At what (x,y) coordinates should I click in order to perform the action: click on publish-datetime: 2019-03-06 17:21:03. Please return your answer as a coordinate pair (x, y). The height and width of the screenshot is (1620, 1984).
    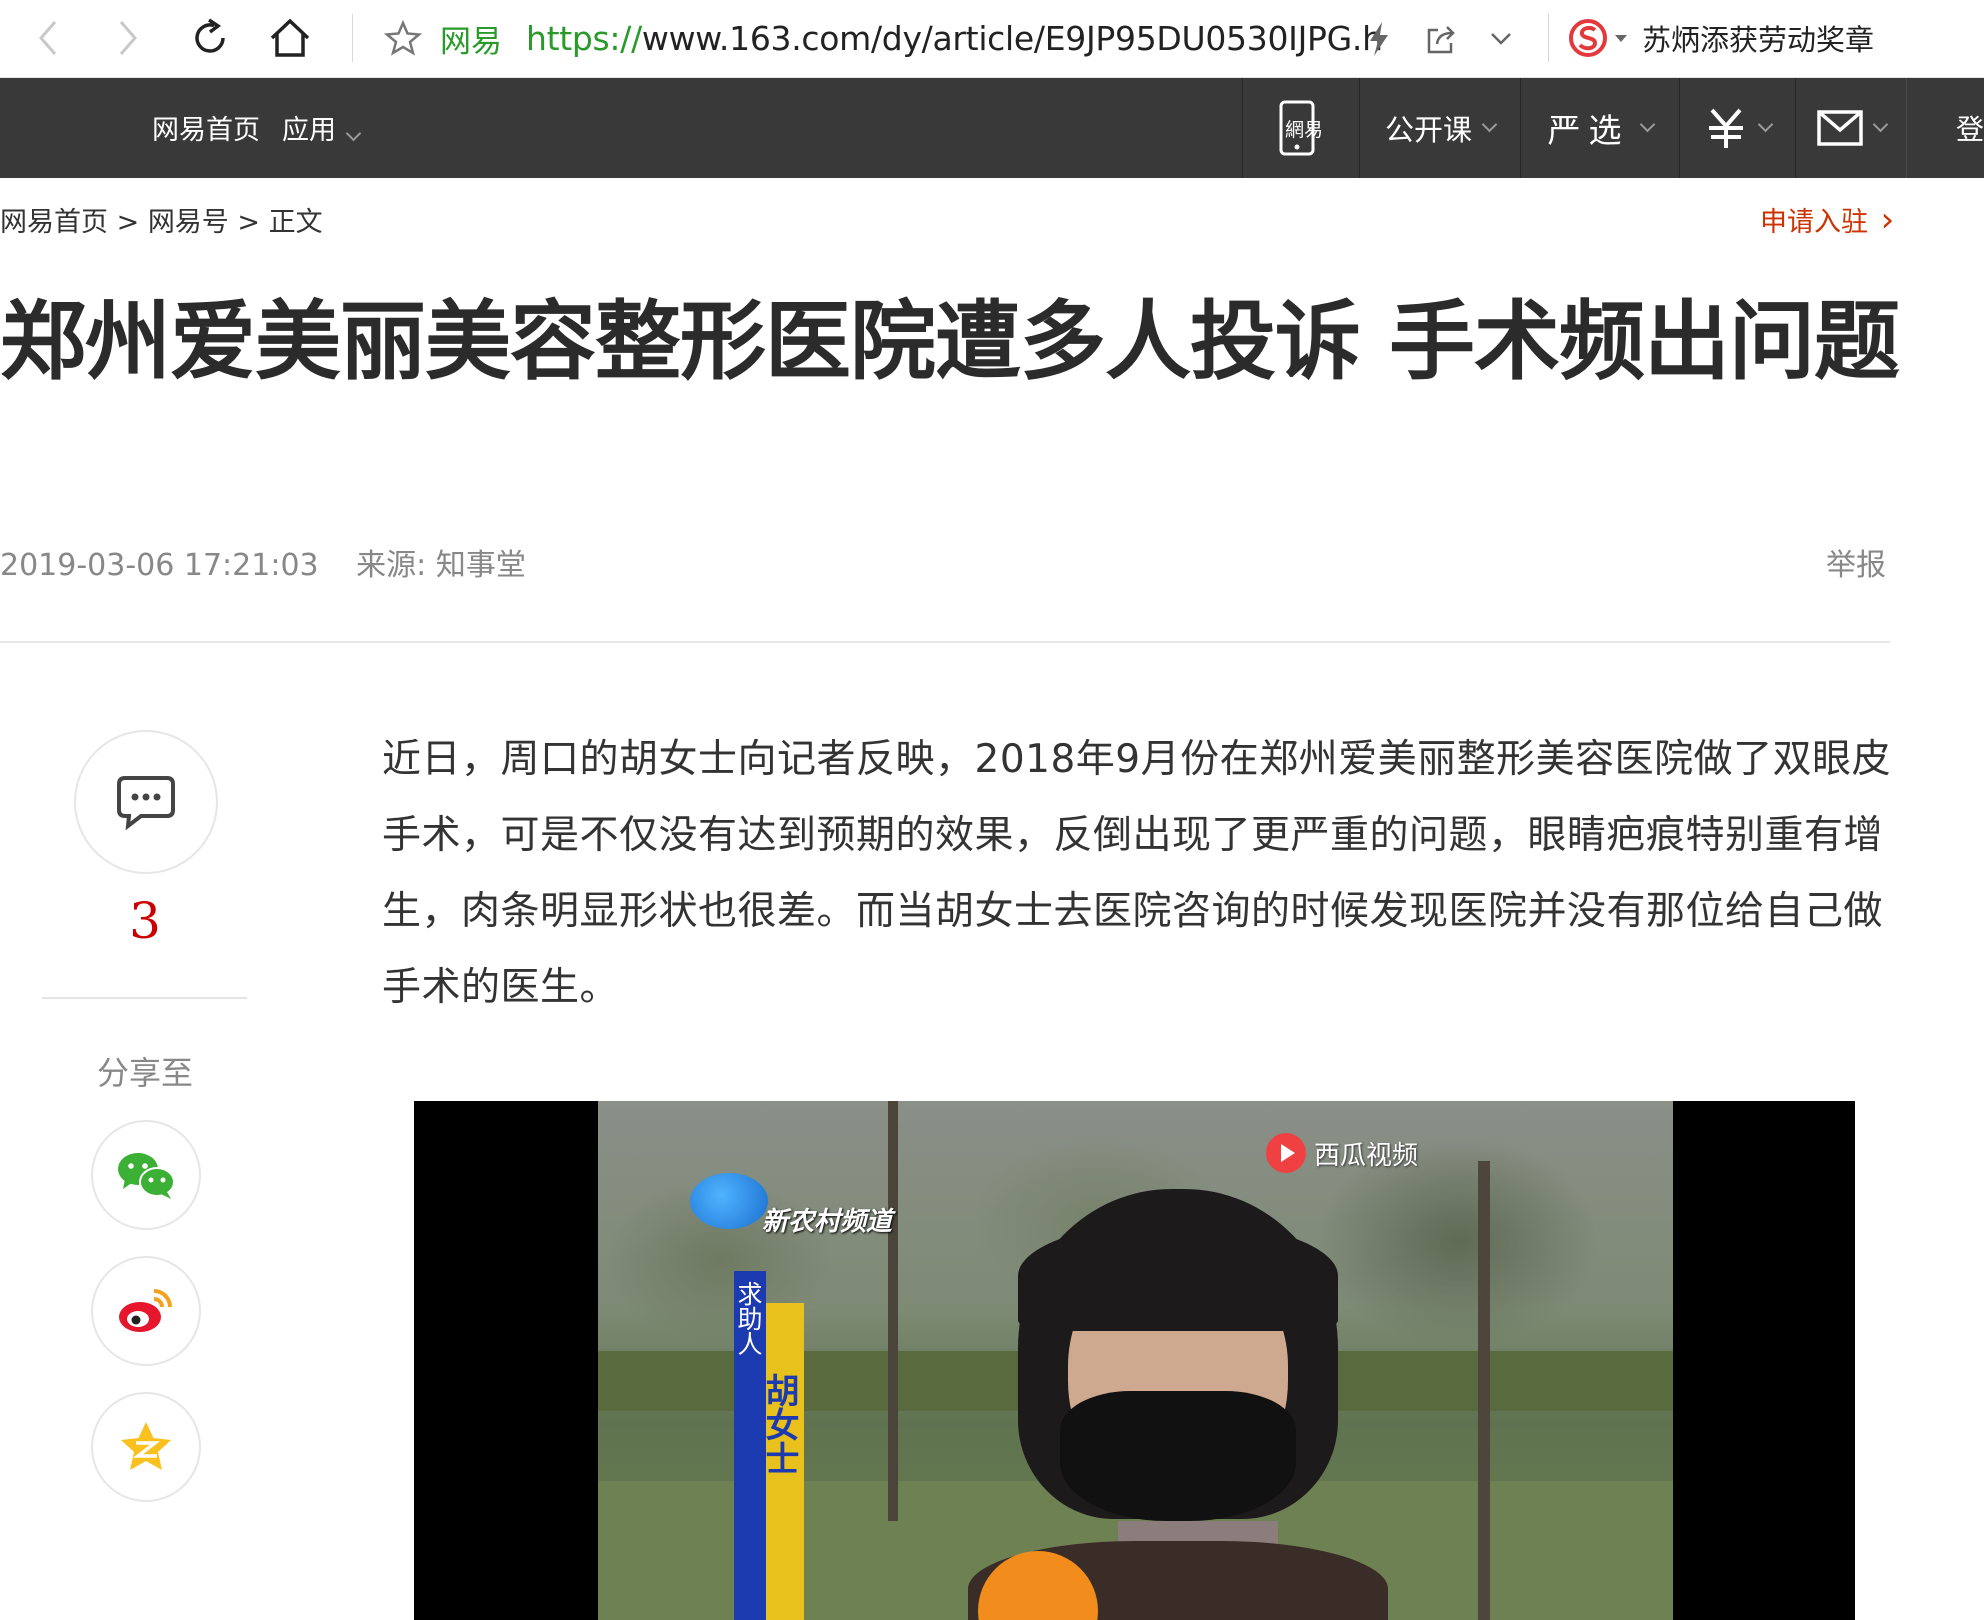
    Looking at the image, I should click on (159, 565).